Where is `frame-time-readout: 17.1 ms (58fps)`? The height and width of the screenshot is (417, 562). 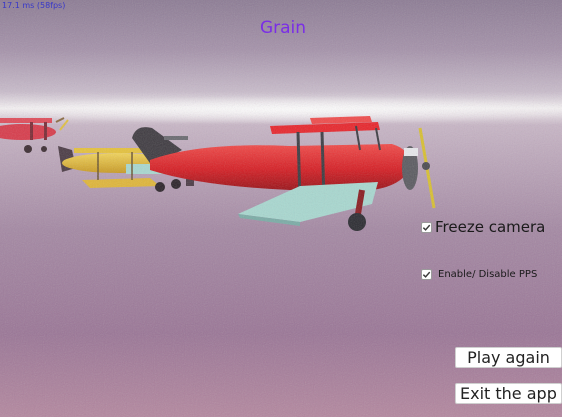
frame-time-readout: 17.1 ms (58fps) is located at coordinates (34, 5).